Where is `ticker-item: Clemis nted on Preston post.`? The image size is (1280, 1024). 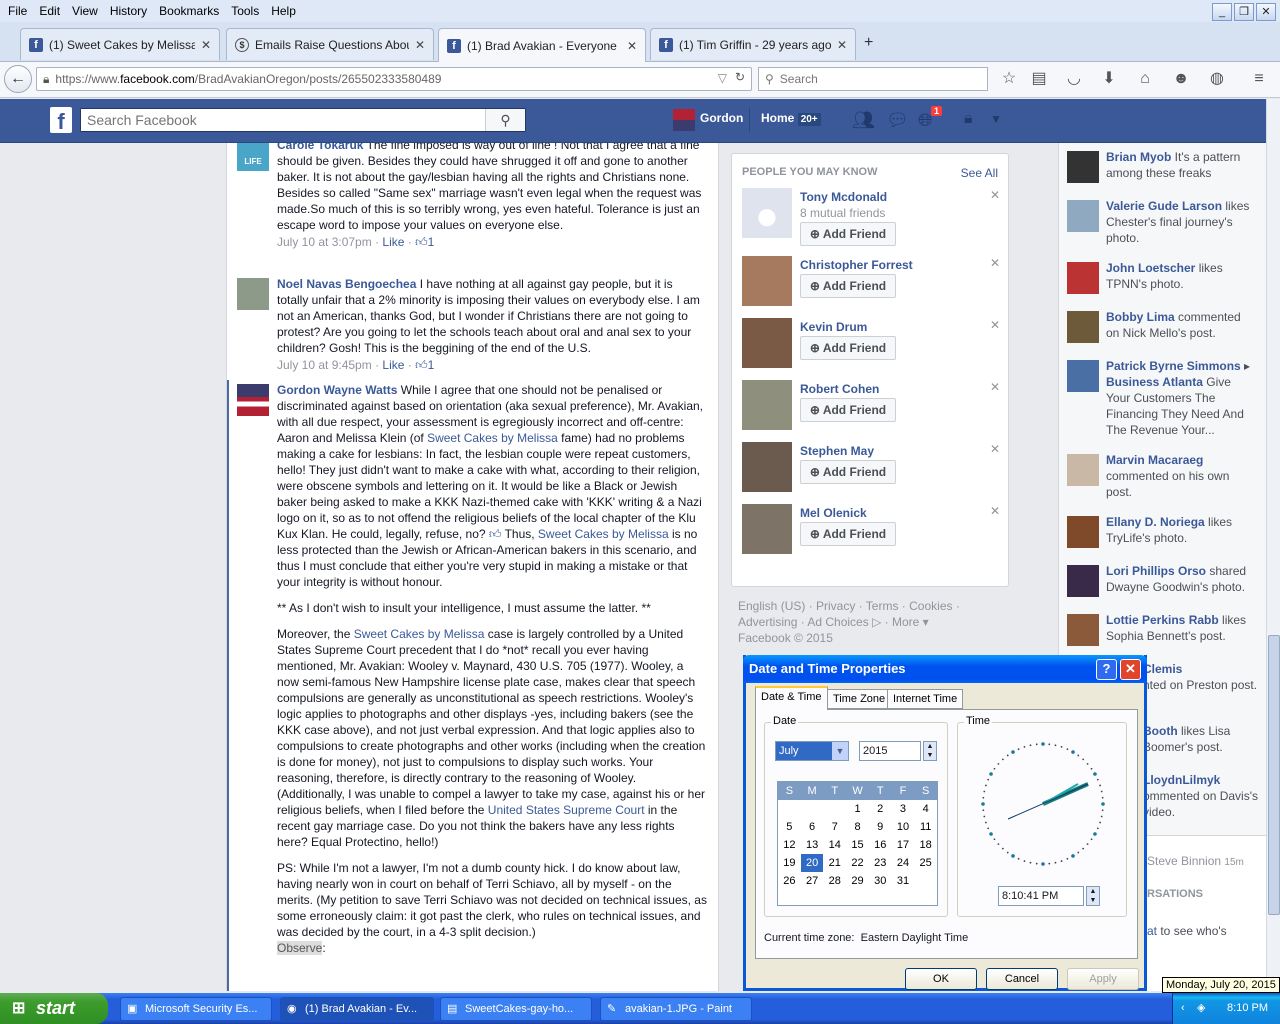 ticker-item: Clemis nted on Preston post. is located at coordinates (1202, 677).